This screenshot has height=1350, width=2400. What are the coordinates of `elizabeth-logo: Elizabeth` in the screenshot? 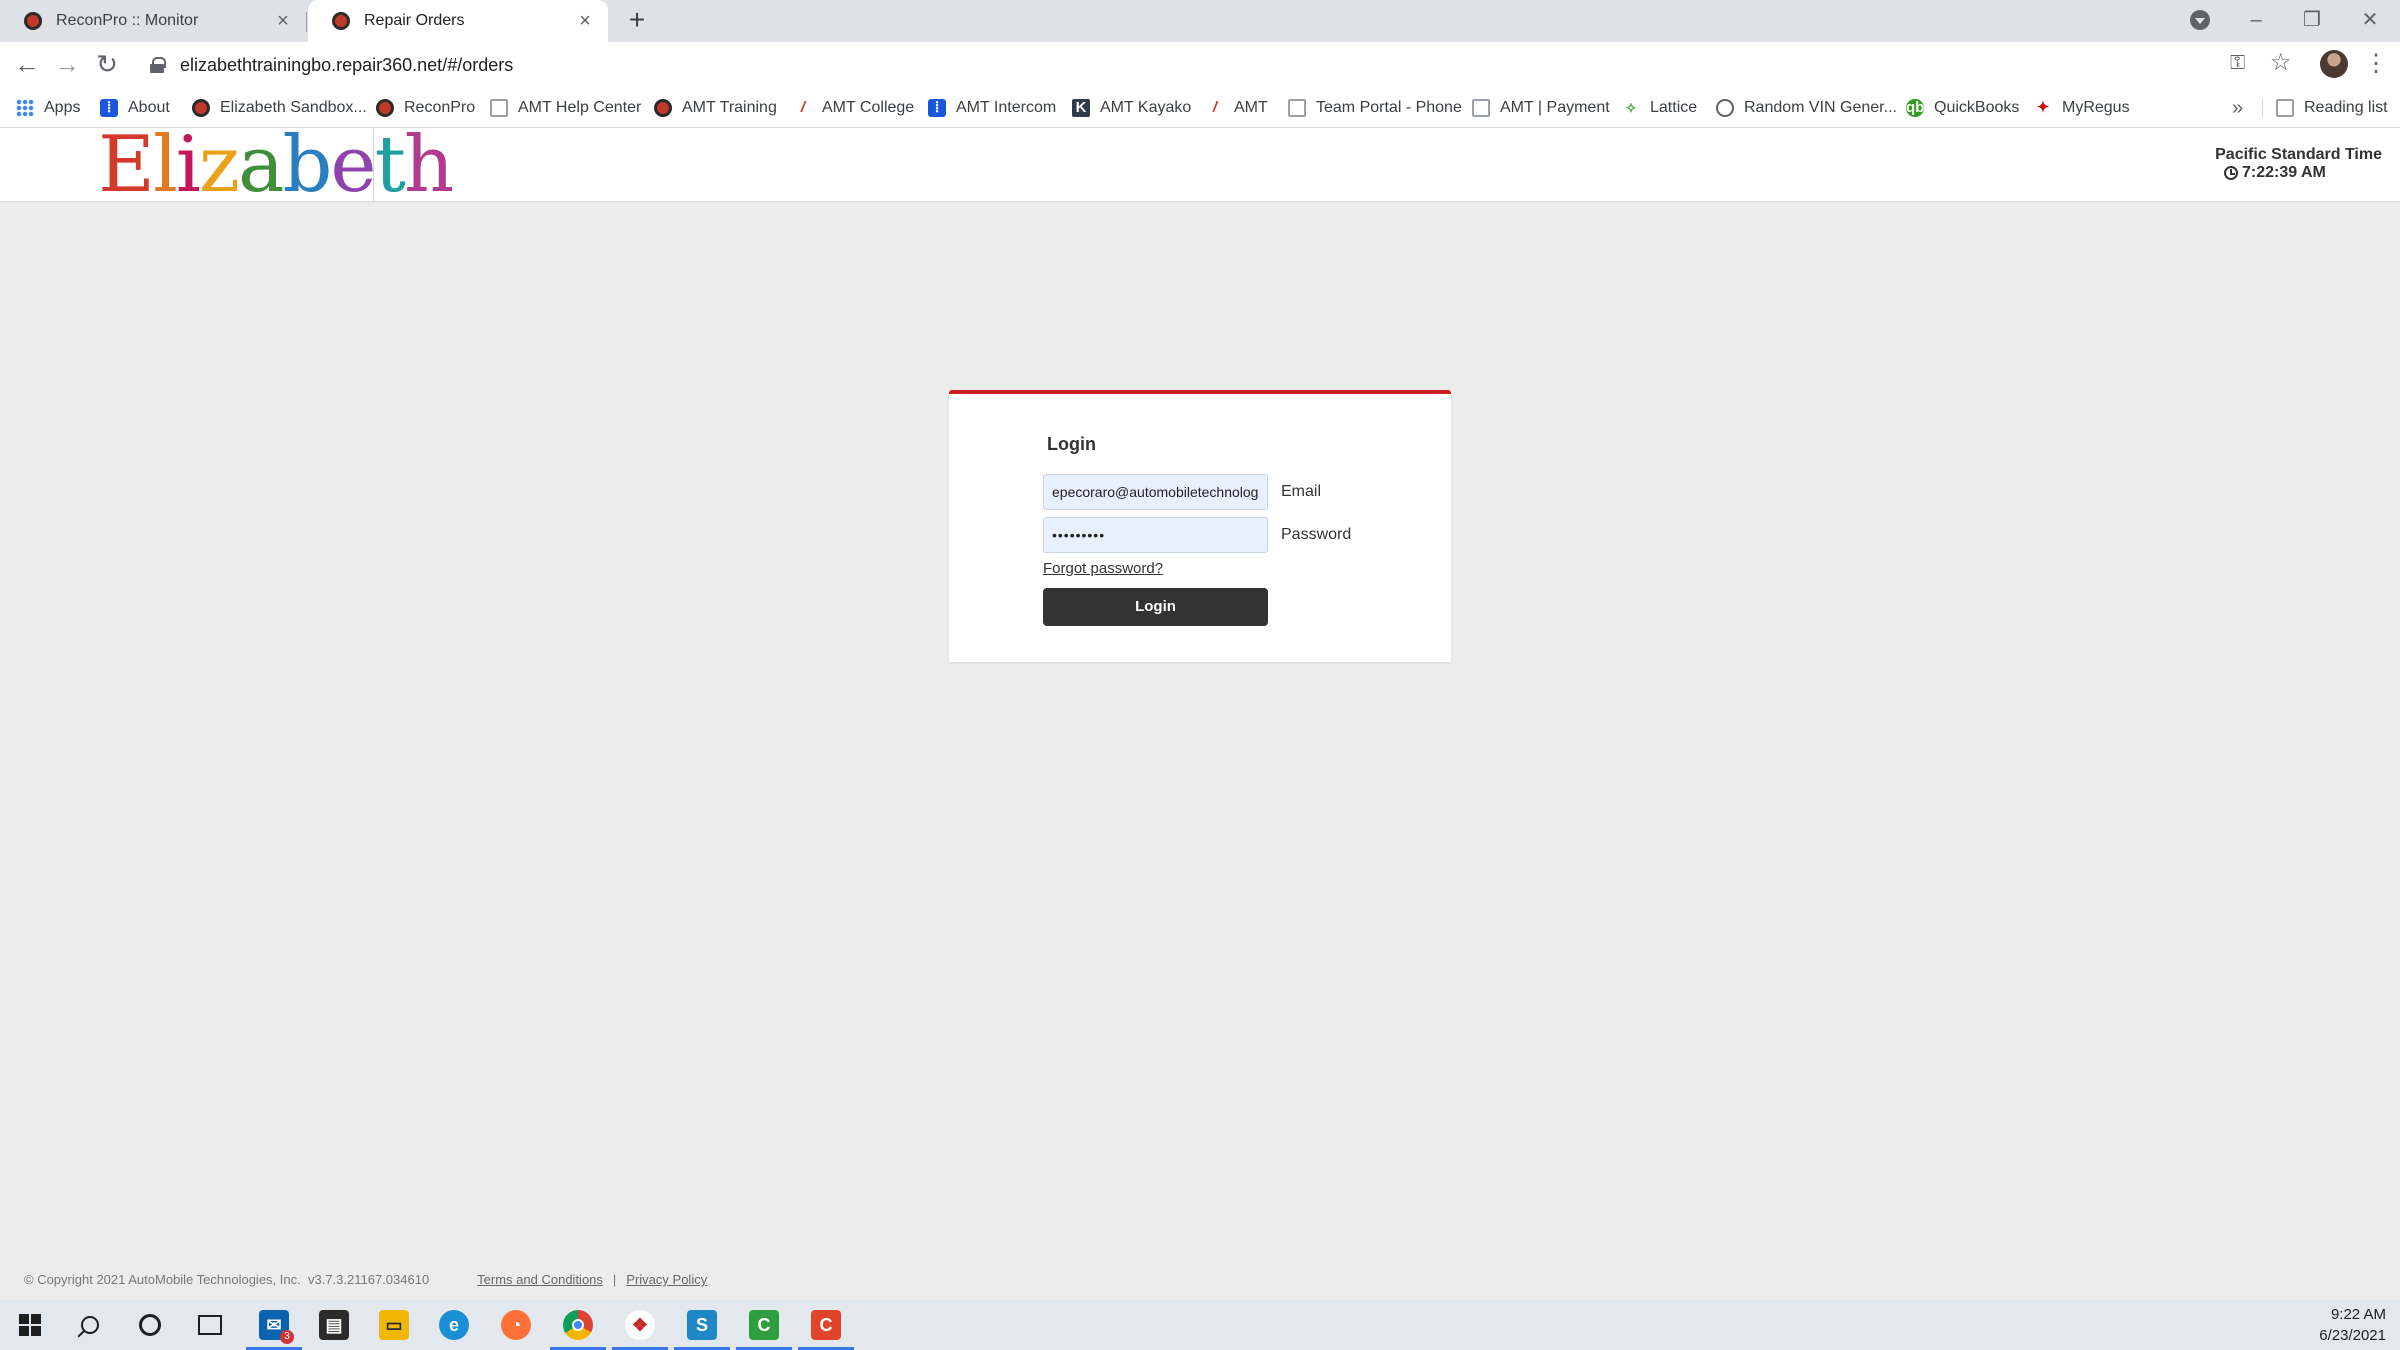 It's located at (276, 165).